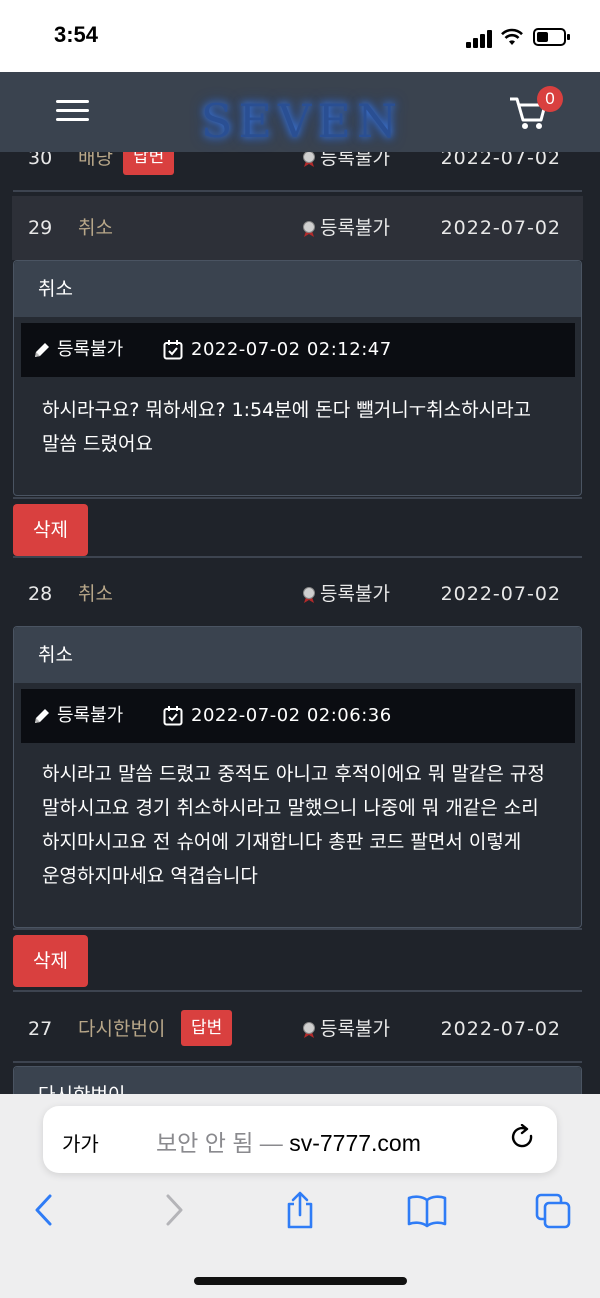 This screenshot has height=1298, width=600. I want to click on table-row: 30 배당 답변 등록불가 2022-07-02, so click(297, 171).